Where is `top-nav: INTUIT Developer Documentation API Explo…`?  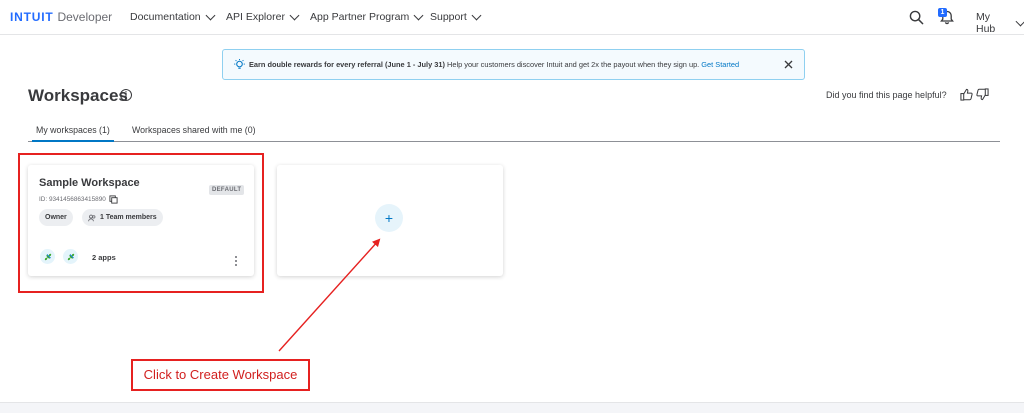
top-nav: INTUIT Developer Documentation API Explo… is located at coordinates (512, 17).